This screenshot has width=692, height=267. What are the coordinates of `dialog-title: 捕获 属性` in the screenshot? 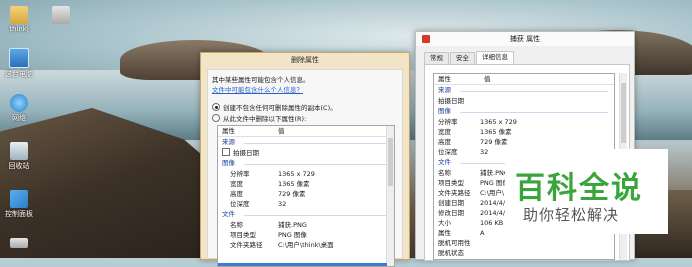 It's located at (525, 39).